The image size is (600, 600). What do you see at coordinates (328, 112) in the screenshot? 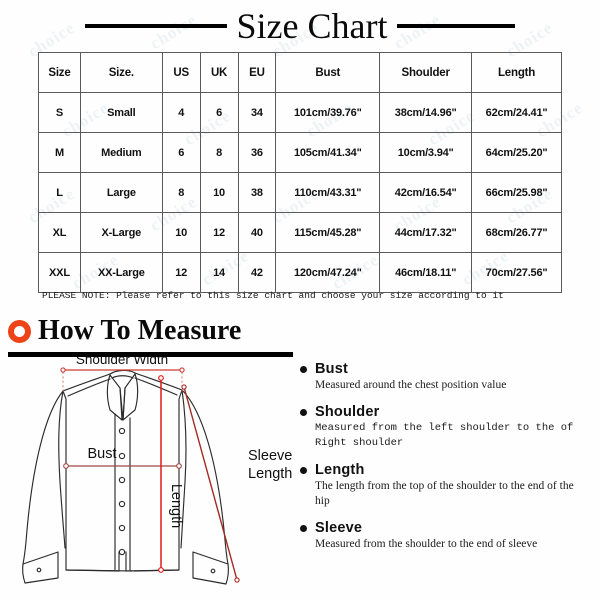
I see `cell-bust: 101cm/39.76"` at bounding box center [328, 112].